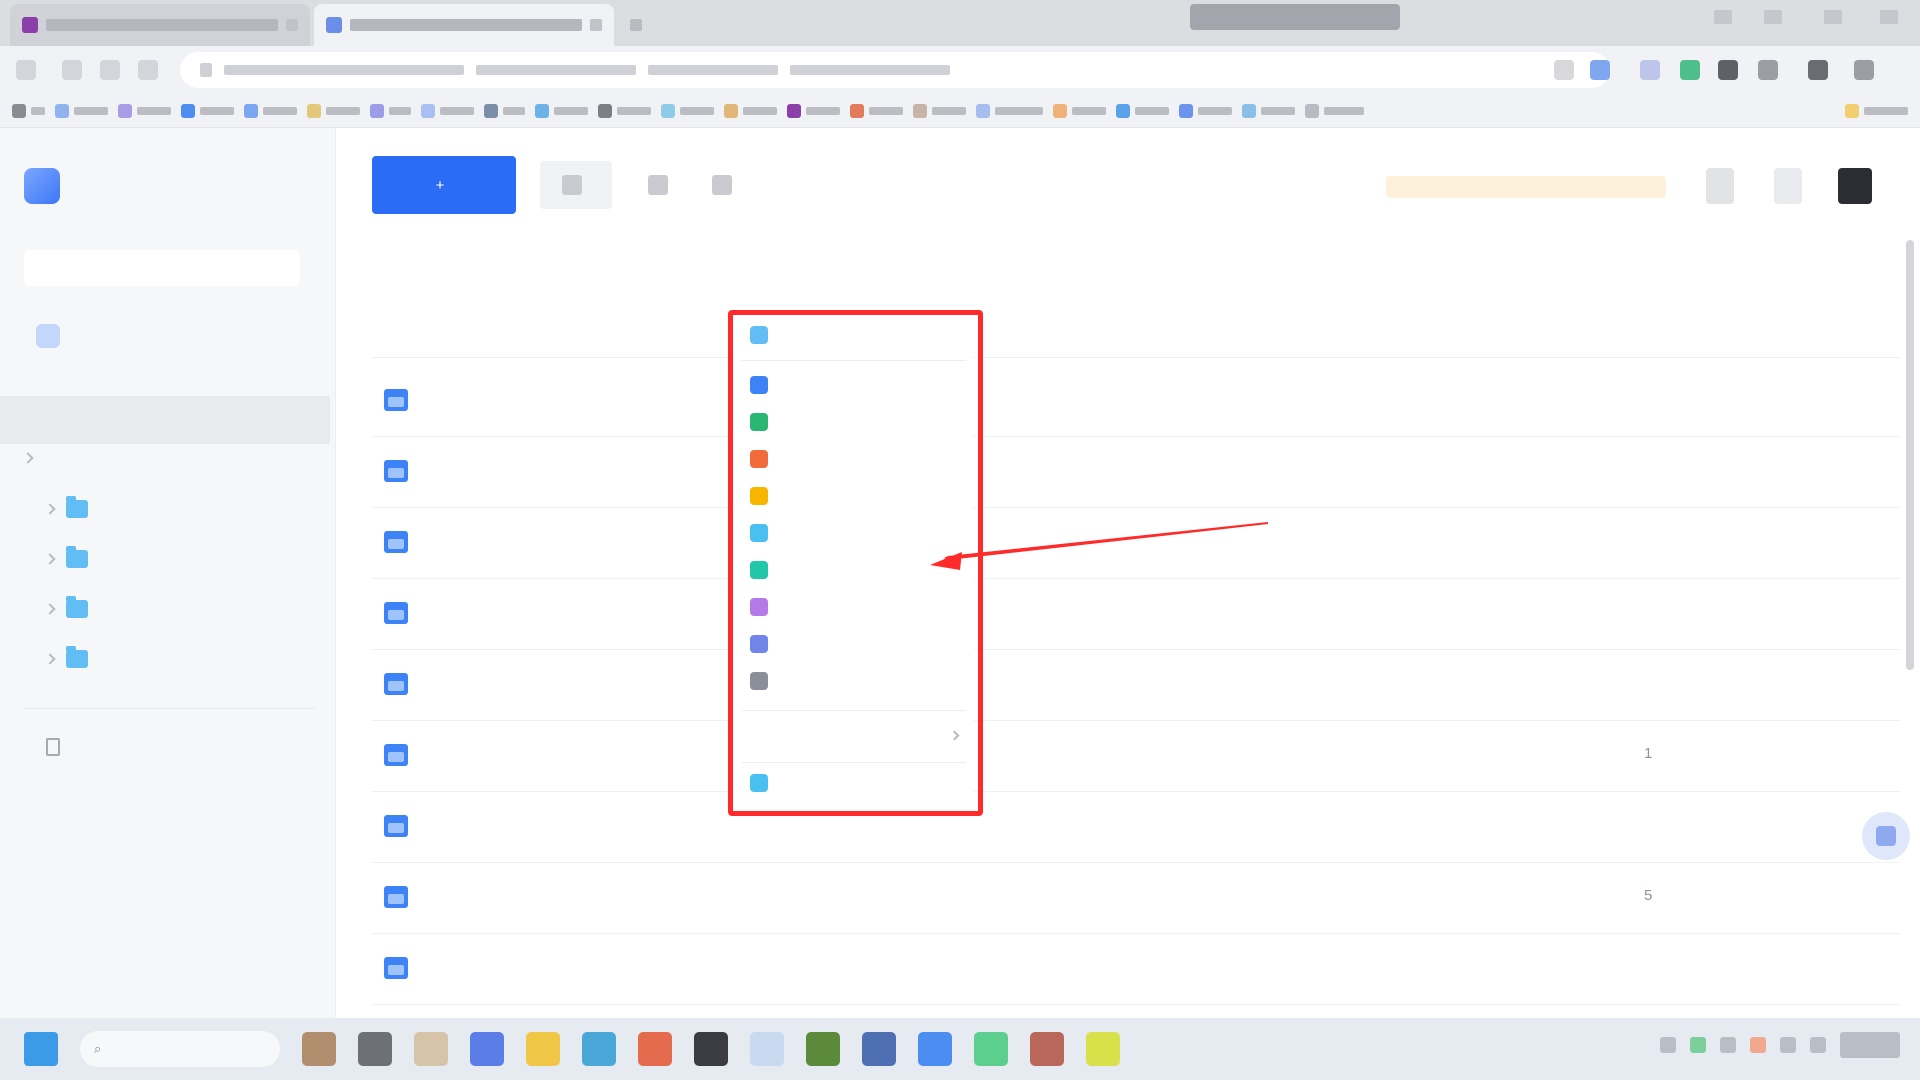  I want to click on window-pin-icon, so click(1723, 17).